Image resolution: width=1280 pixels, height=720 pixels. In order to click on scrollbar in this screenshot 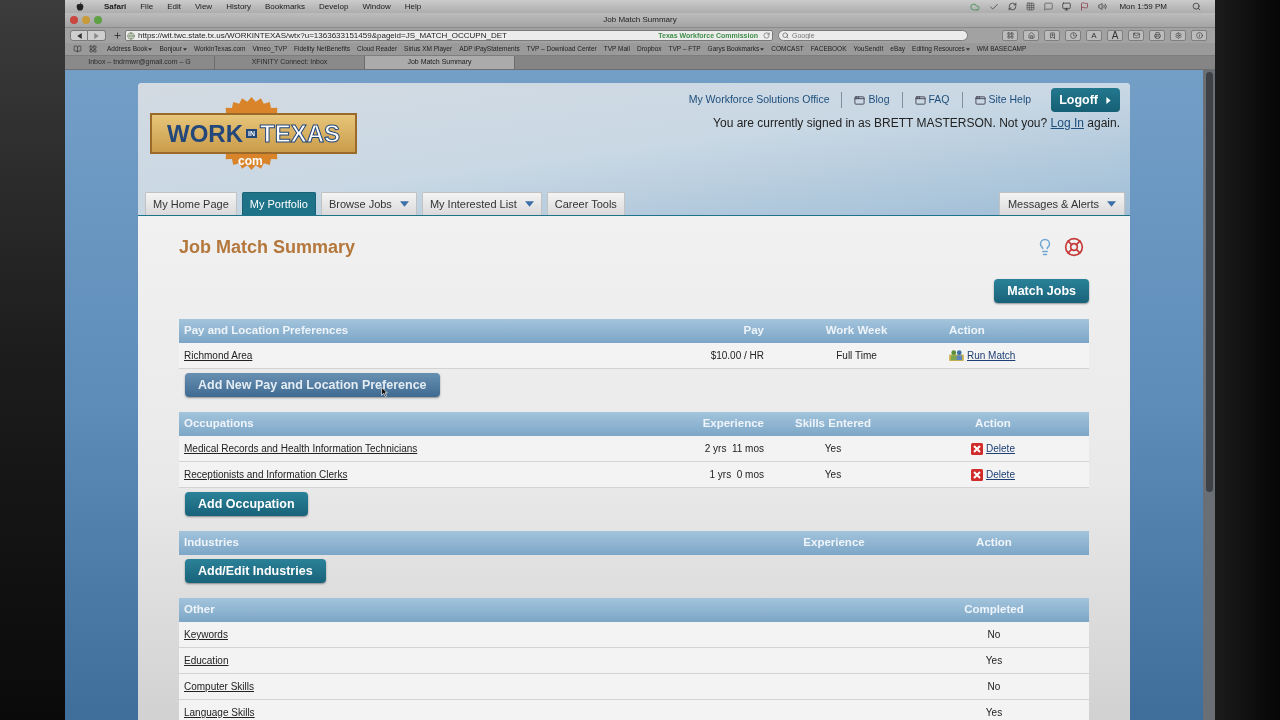, I will do `click(1209, 395)`.